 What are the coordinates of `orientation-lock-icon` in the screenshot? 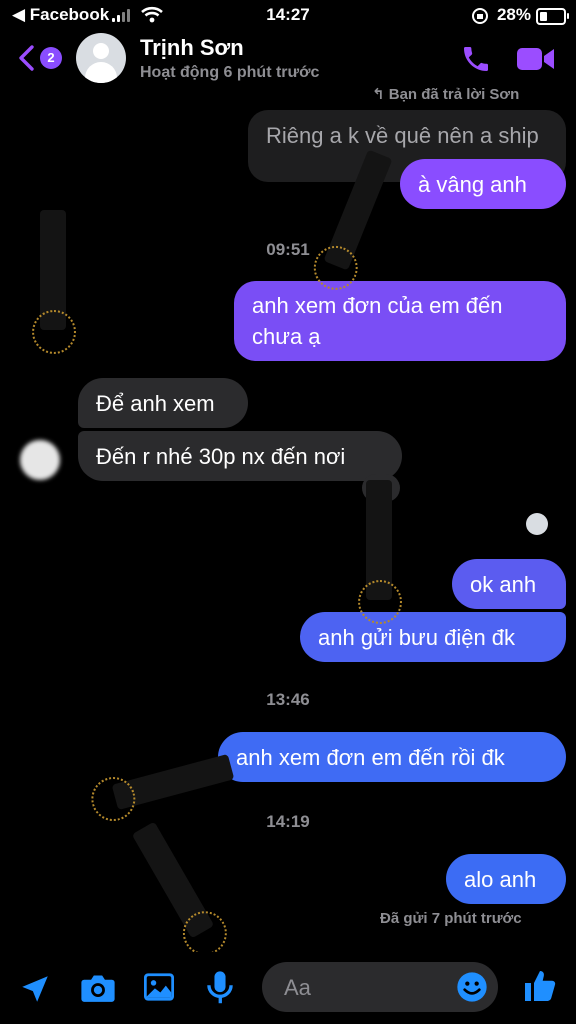 It's located at (480, 16).